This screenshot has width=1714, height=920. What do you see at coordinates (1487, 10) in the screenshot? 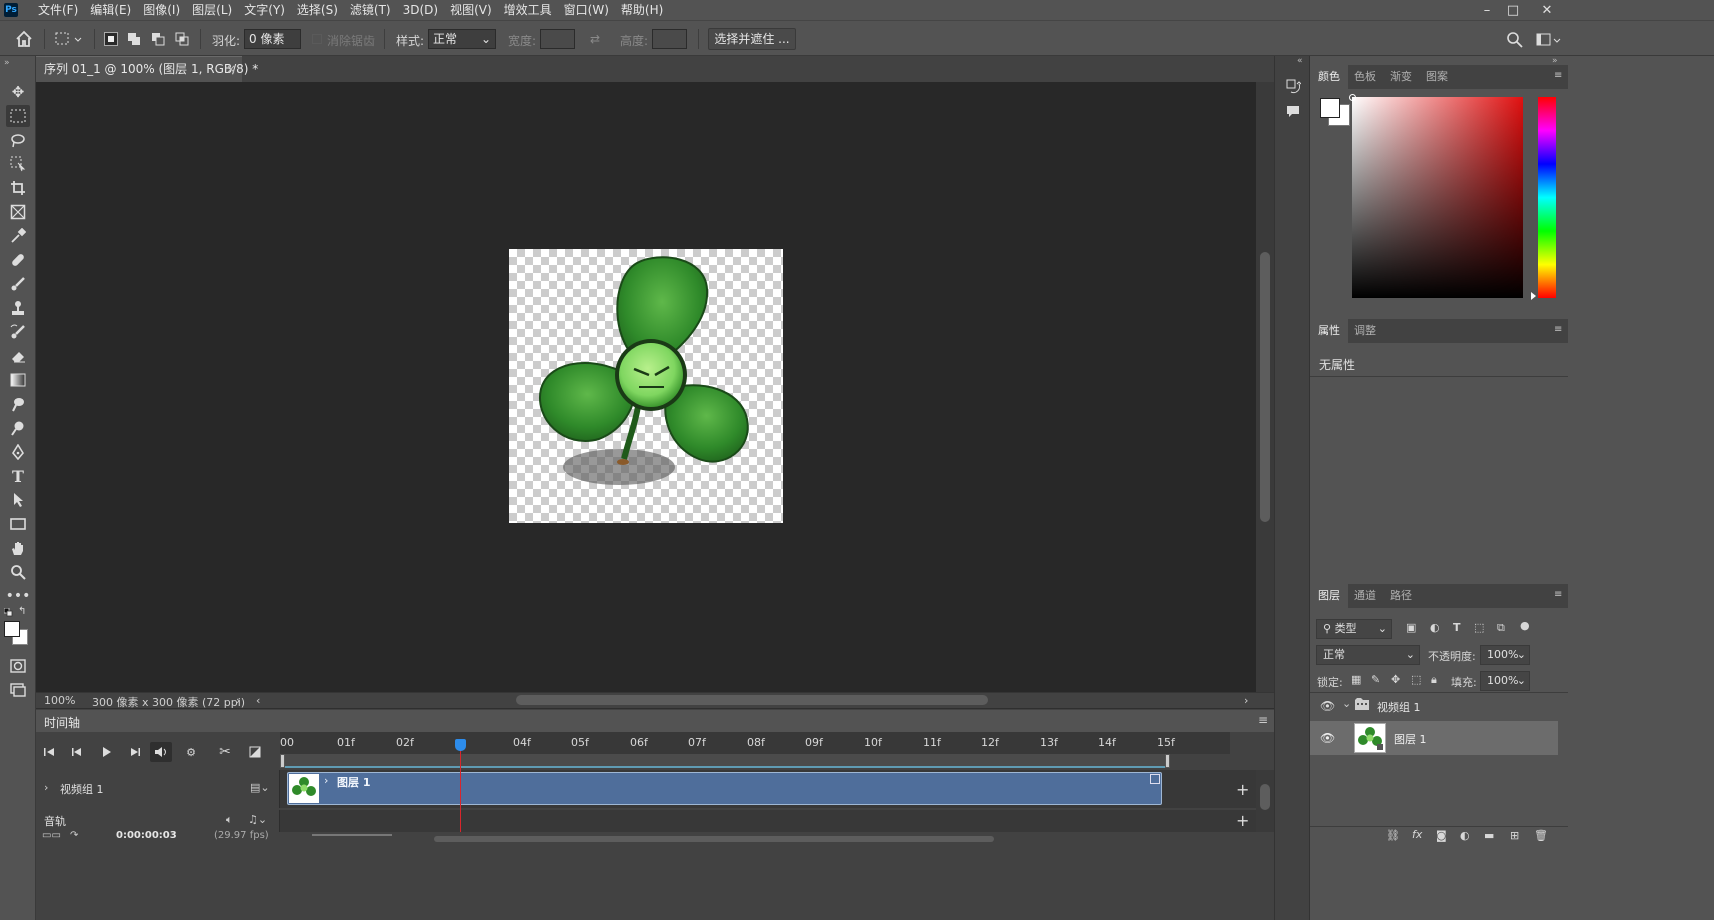
I see `minimize-button: –` at bounding box center [1487, 10].